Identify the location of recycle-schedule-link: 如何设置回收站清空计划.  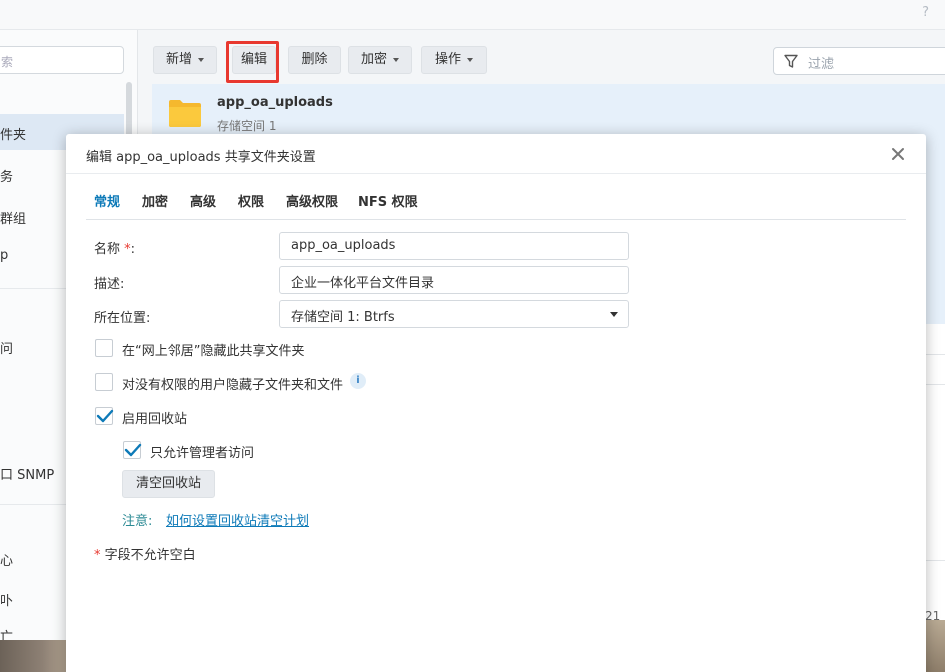
(237, 519).